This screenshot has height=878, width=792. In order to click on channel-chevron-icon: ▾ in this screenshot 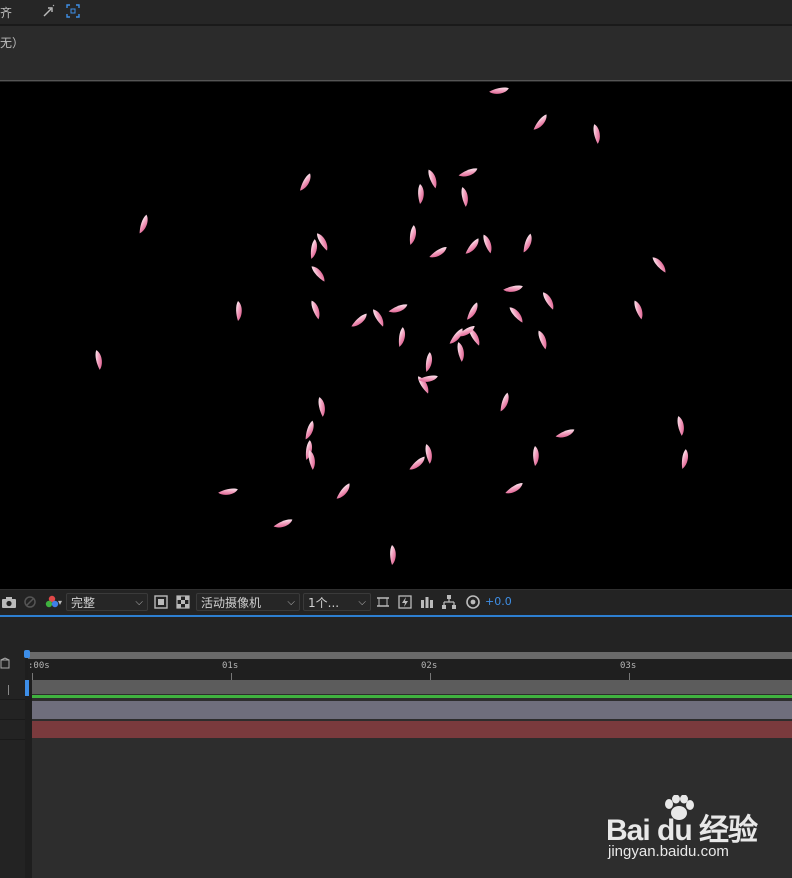, I will do `click(60, 602)`.